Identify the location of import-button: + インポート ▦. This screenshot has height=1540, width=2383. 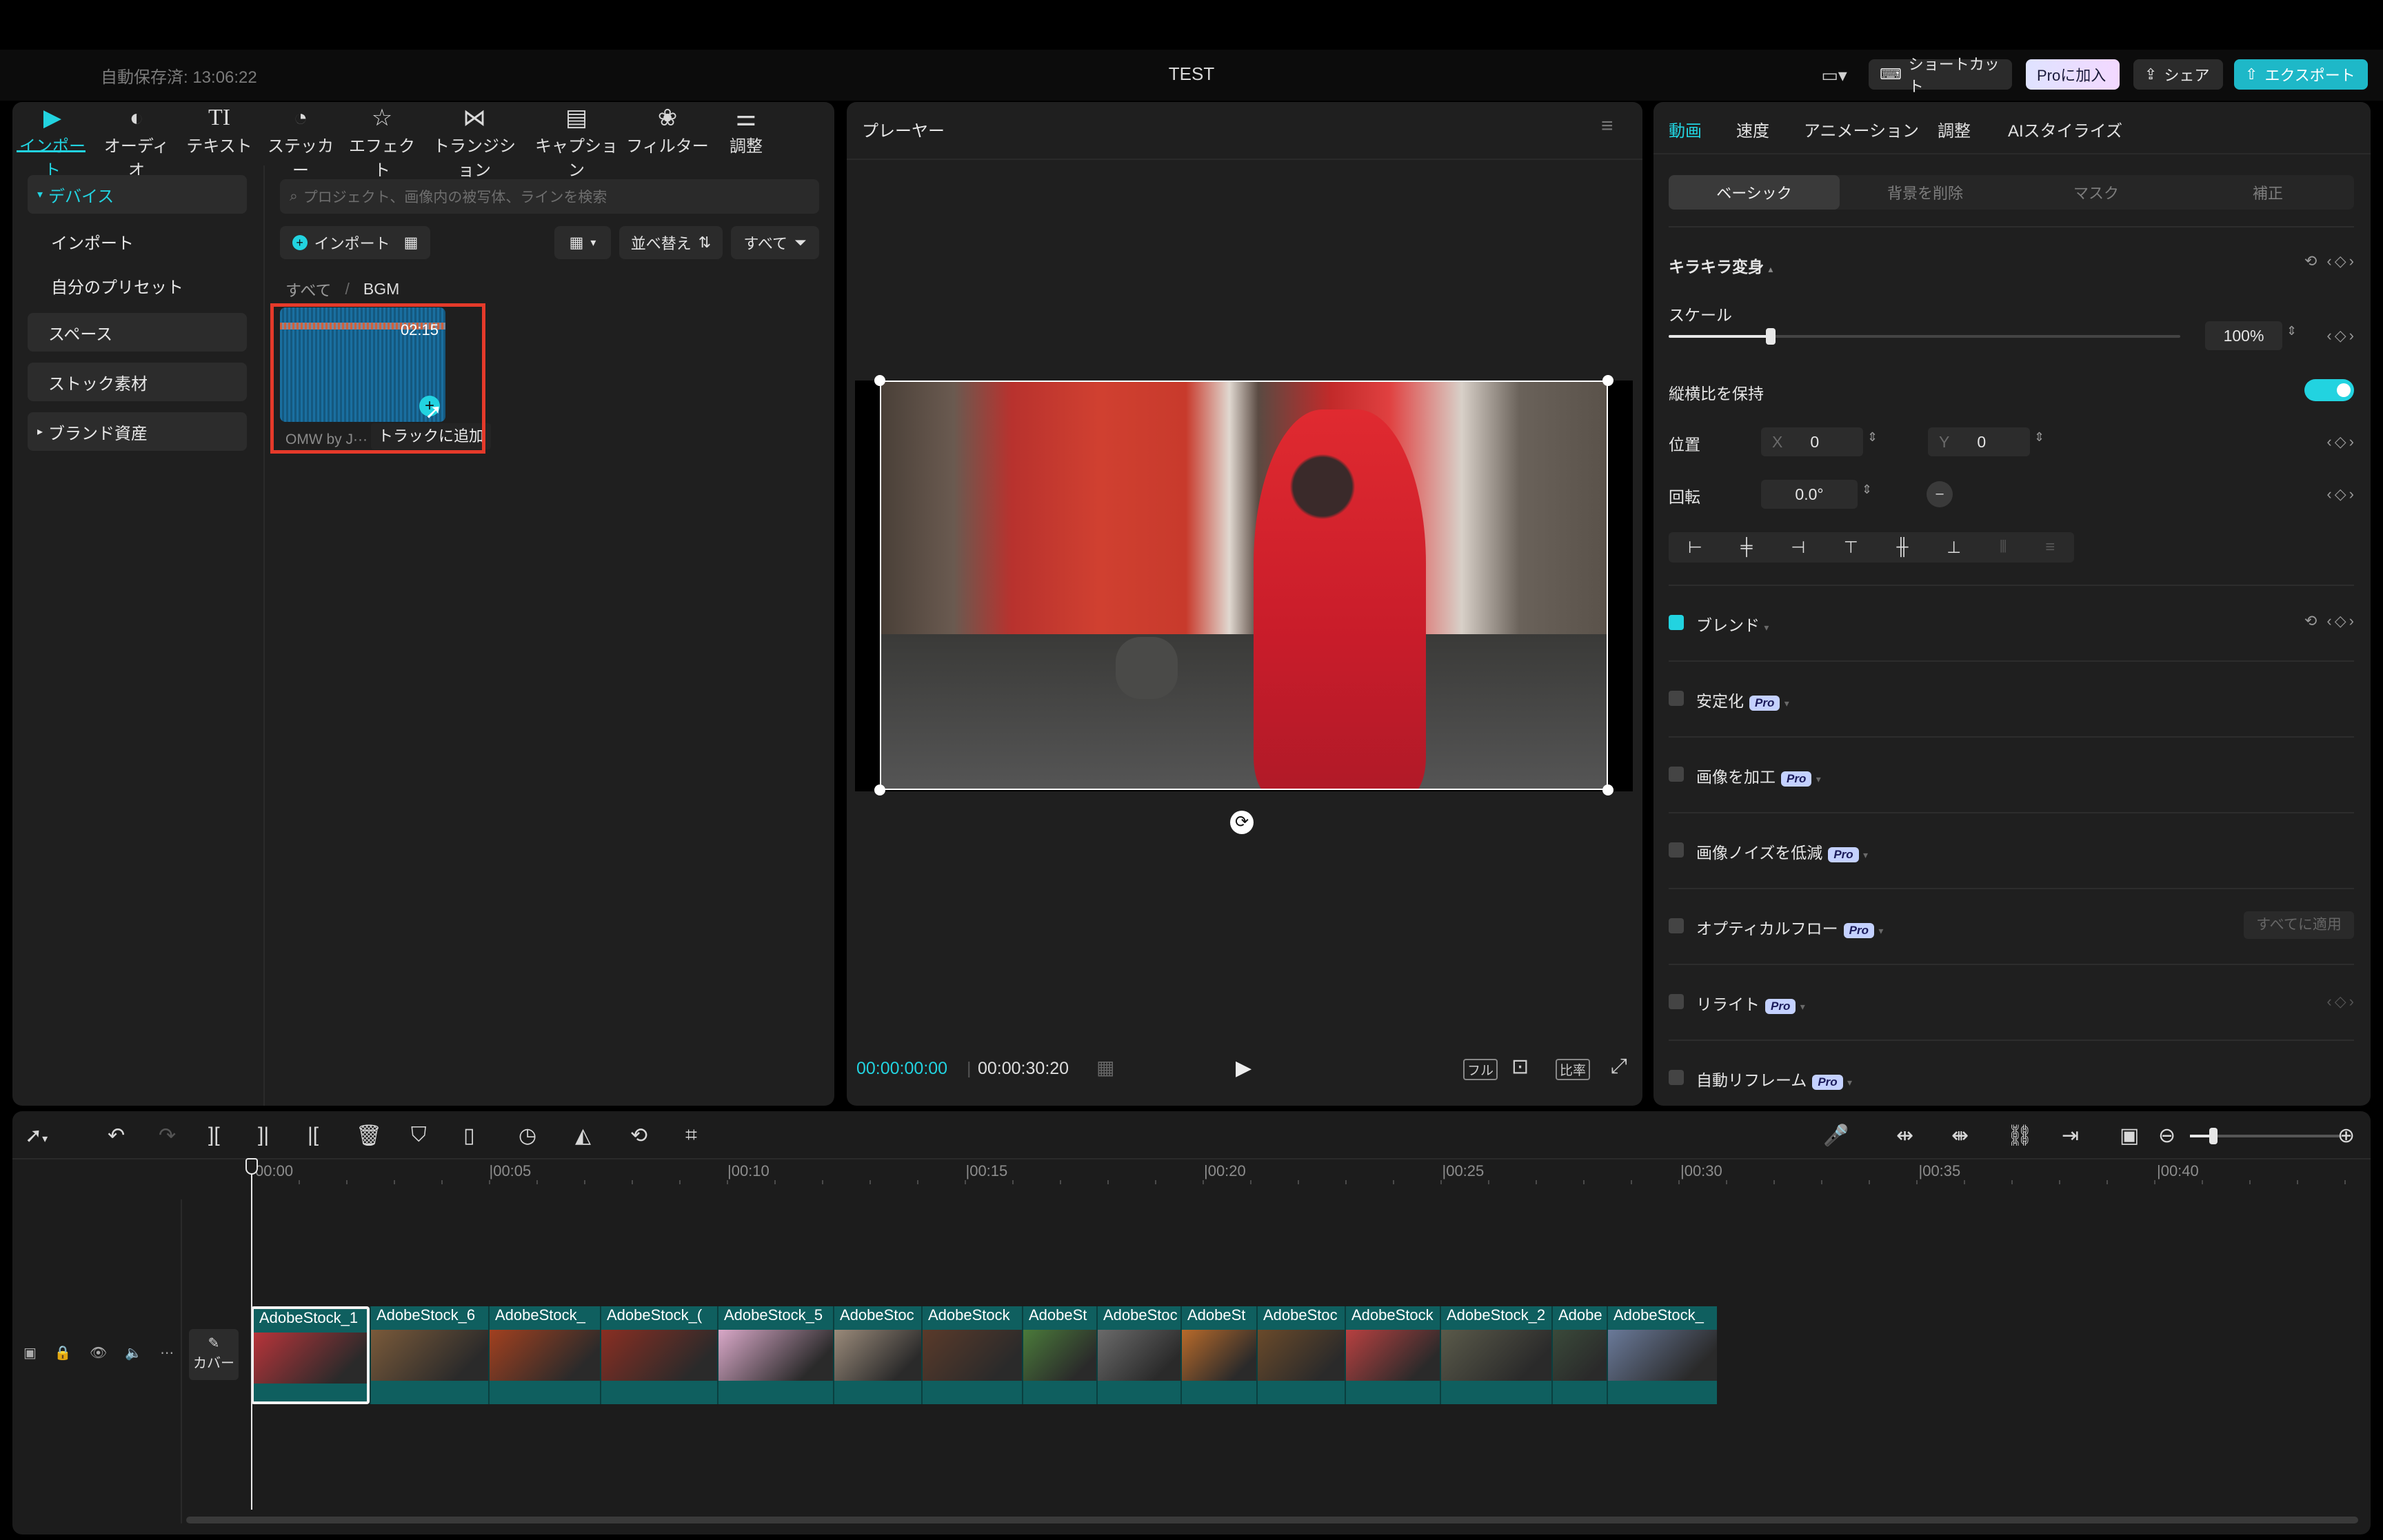
(355, 243).